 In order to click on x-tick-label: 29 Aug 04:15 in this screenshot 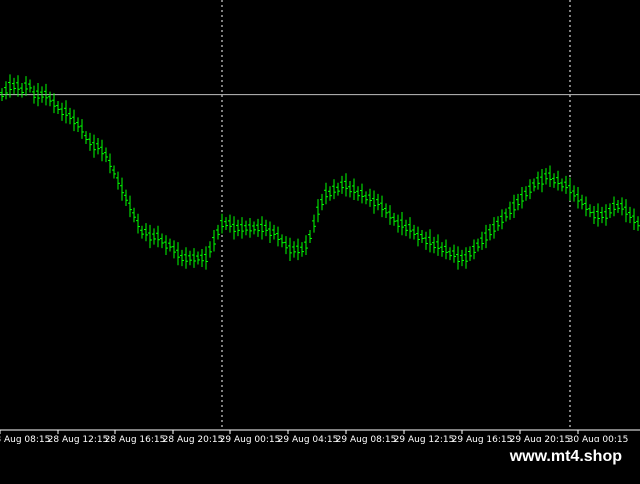, I will do `click(308, 440)`.